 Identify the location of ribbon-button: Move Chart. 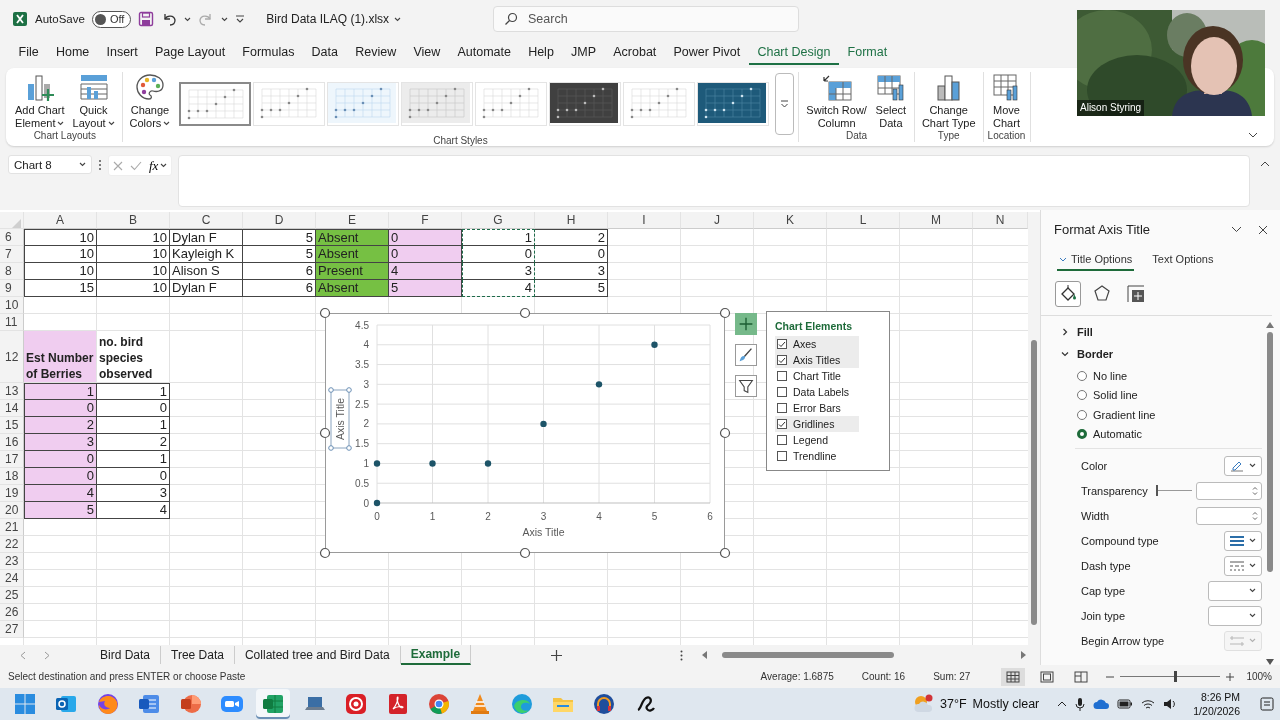
(1006, 101).